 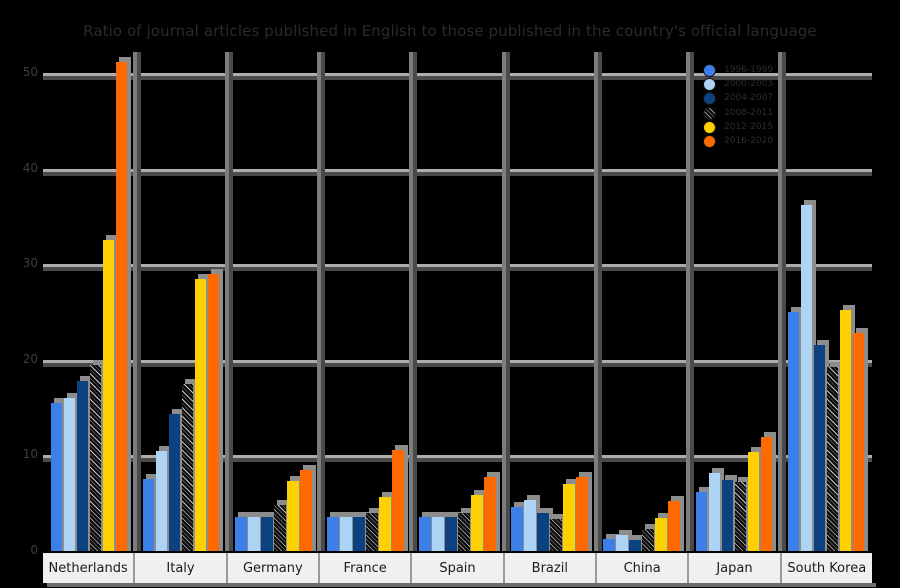 I want to click on bar-brazil-2008-2011, so click(x=558, y=532).